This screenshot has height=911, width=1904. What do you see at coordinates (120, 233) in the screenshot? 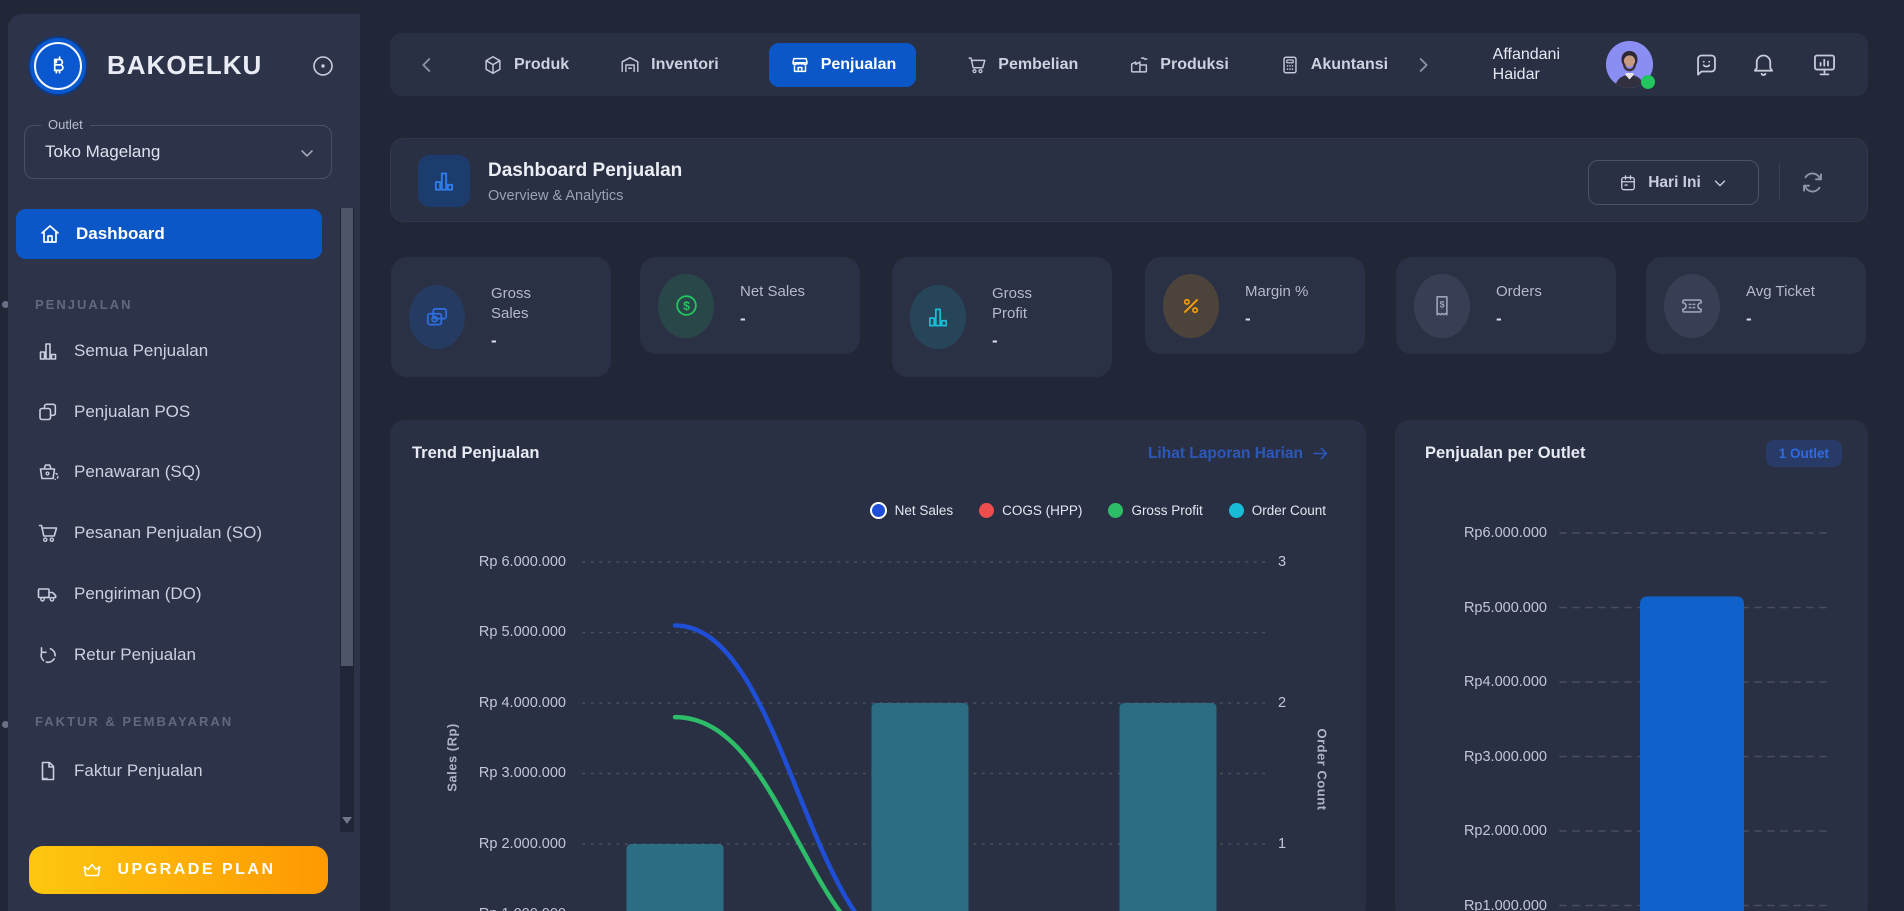
I see `sidebar-item-label: Dashboard` at bounding box center [120, 233].